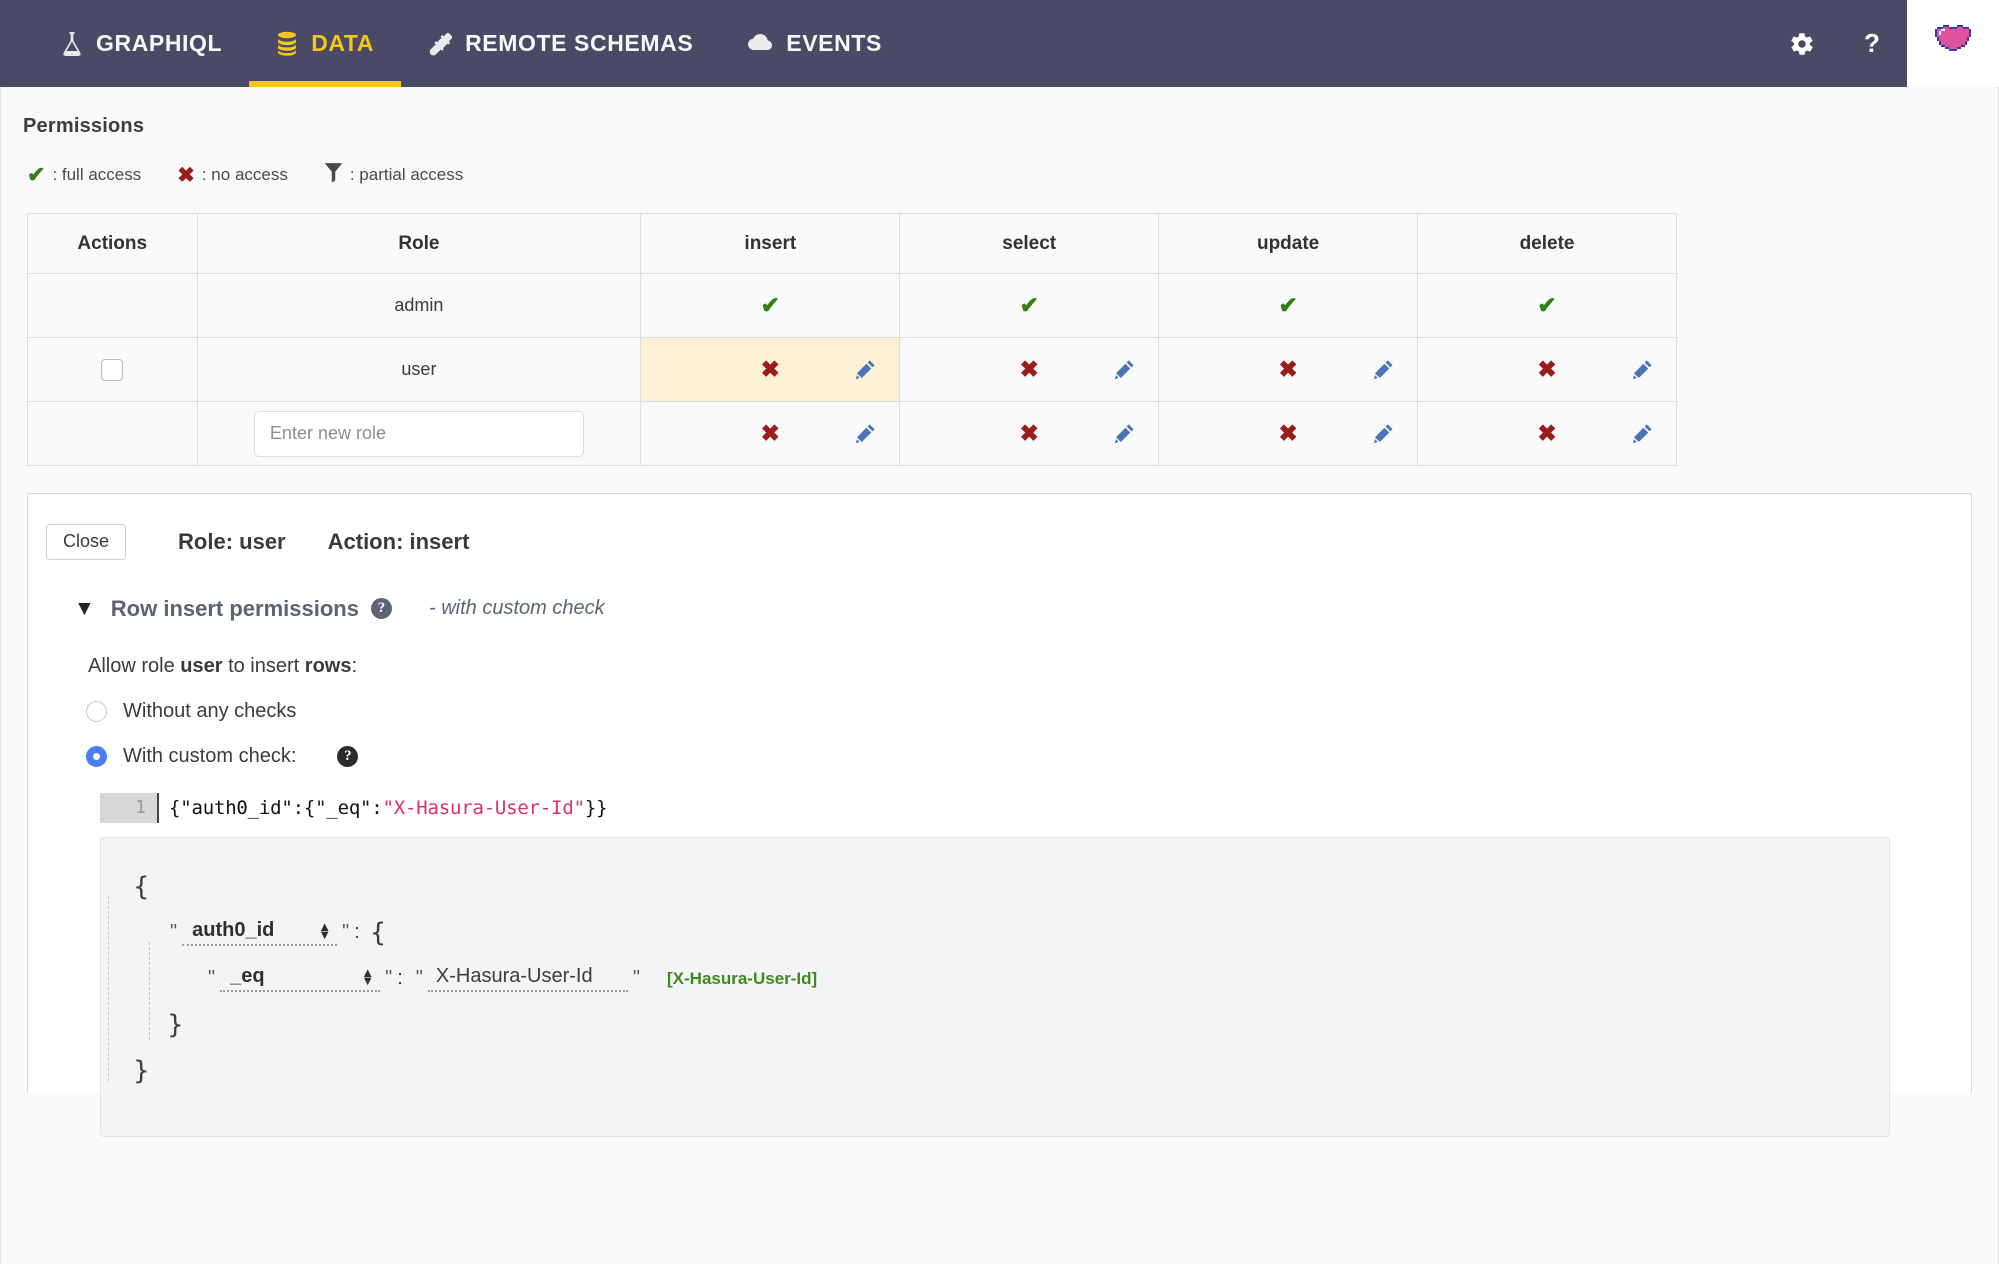 The height and width of the screenshot is (1264, 1999). I want to click on row-role-cell, so click(419, 433).